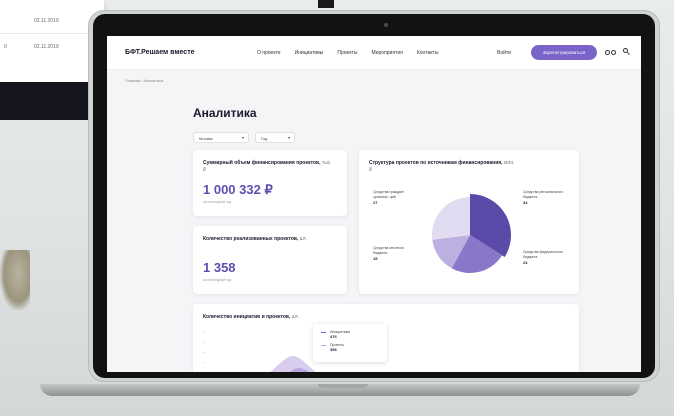 The image size is (674, 416). Describe the element at coordinates (225, 113) in the screenshot. I see `page-title: Аналитика` at that location.